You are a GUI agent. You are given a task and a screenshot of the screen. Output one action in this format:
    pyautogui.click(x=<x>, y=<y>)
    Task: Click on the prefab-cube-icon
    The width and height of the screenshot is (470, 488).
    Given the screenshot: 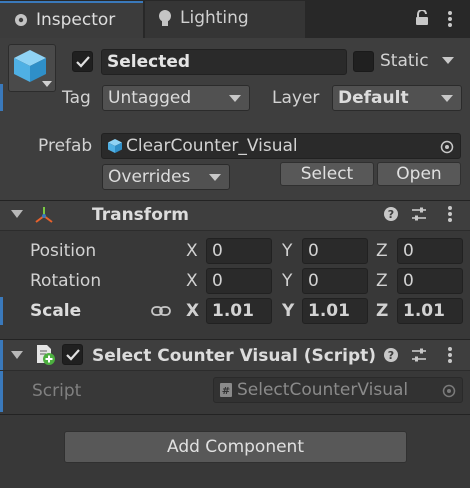 What is the action you would take?
    pyautogui.click(x=115, y=146)
    